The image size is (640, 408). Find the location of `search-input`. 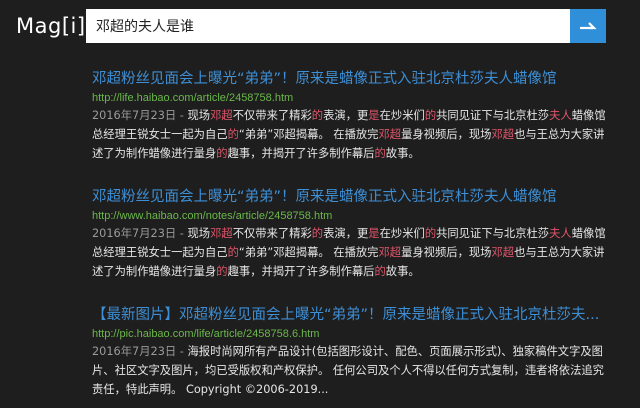

search-input is located at coordinates (328, 26).